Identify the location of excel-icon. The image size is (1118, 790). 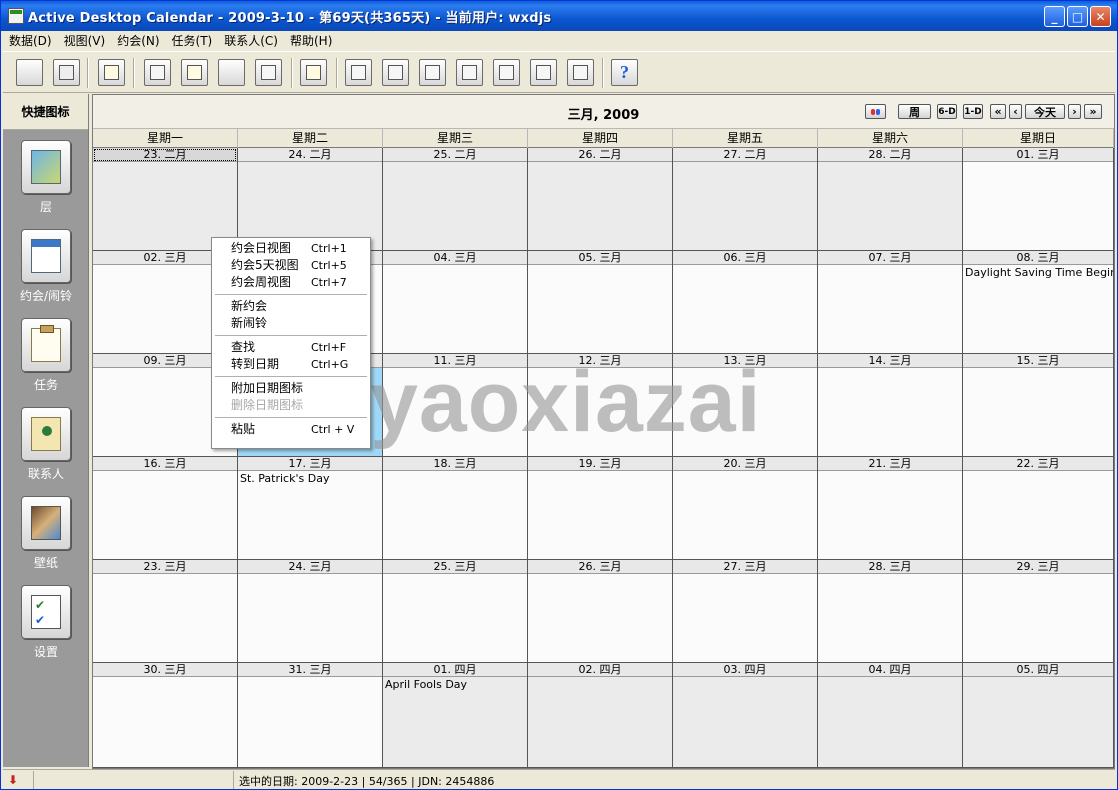
(268, 72).